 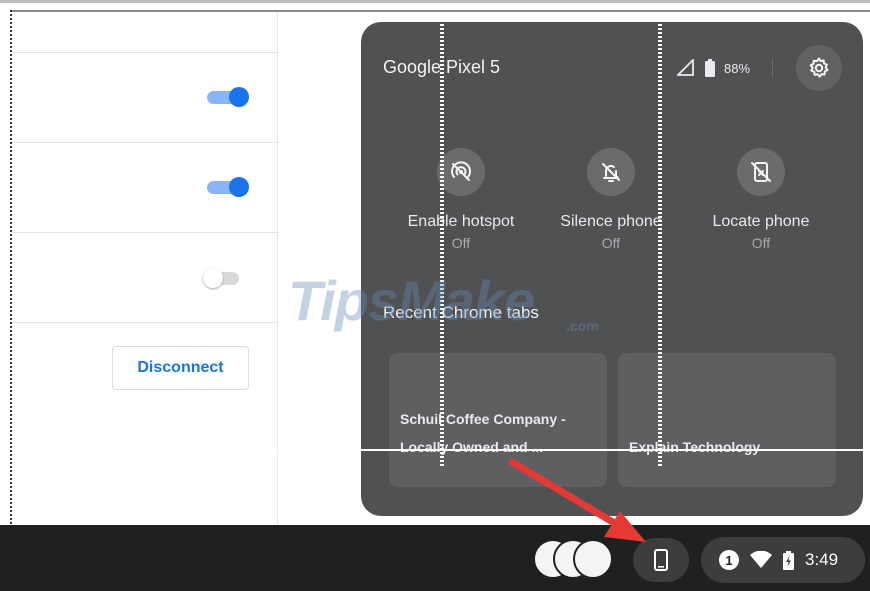 I want to click on silence-phone-button, so click(x=611, y=172).